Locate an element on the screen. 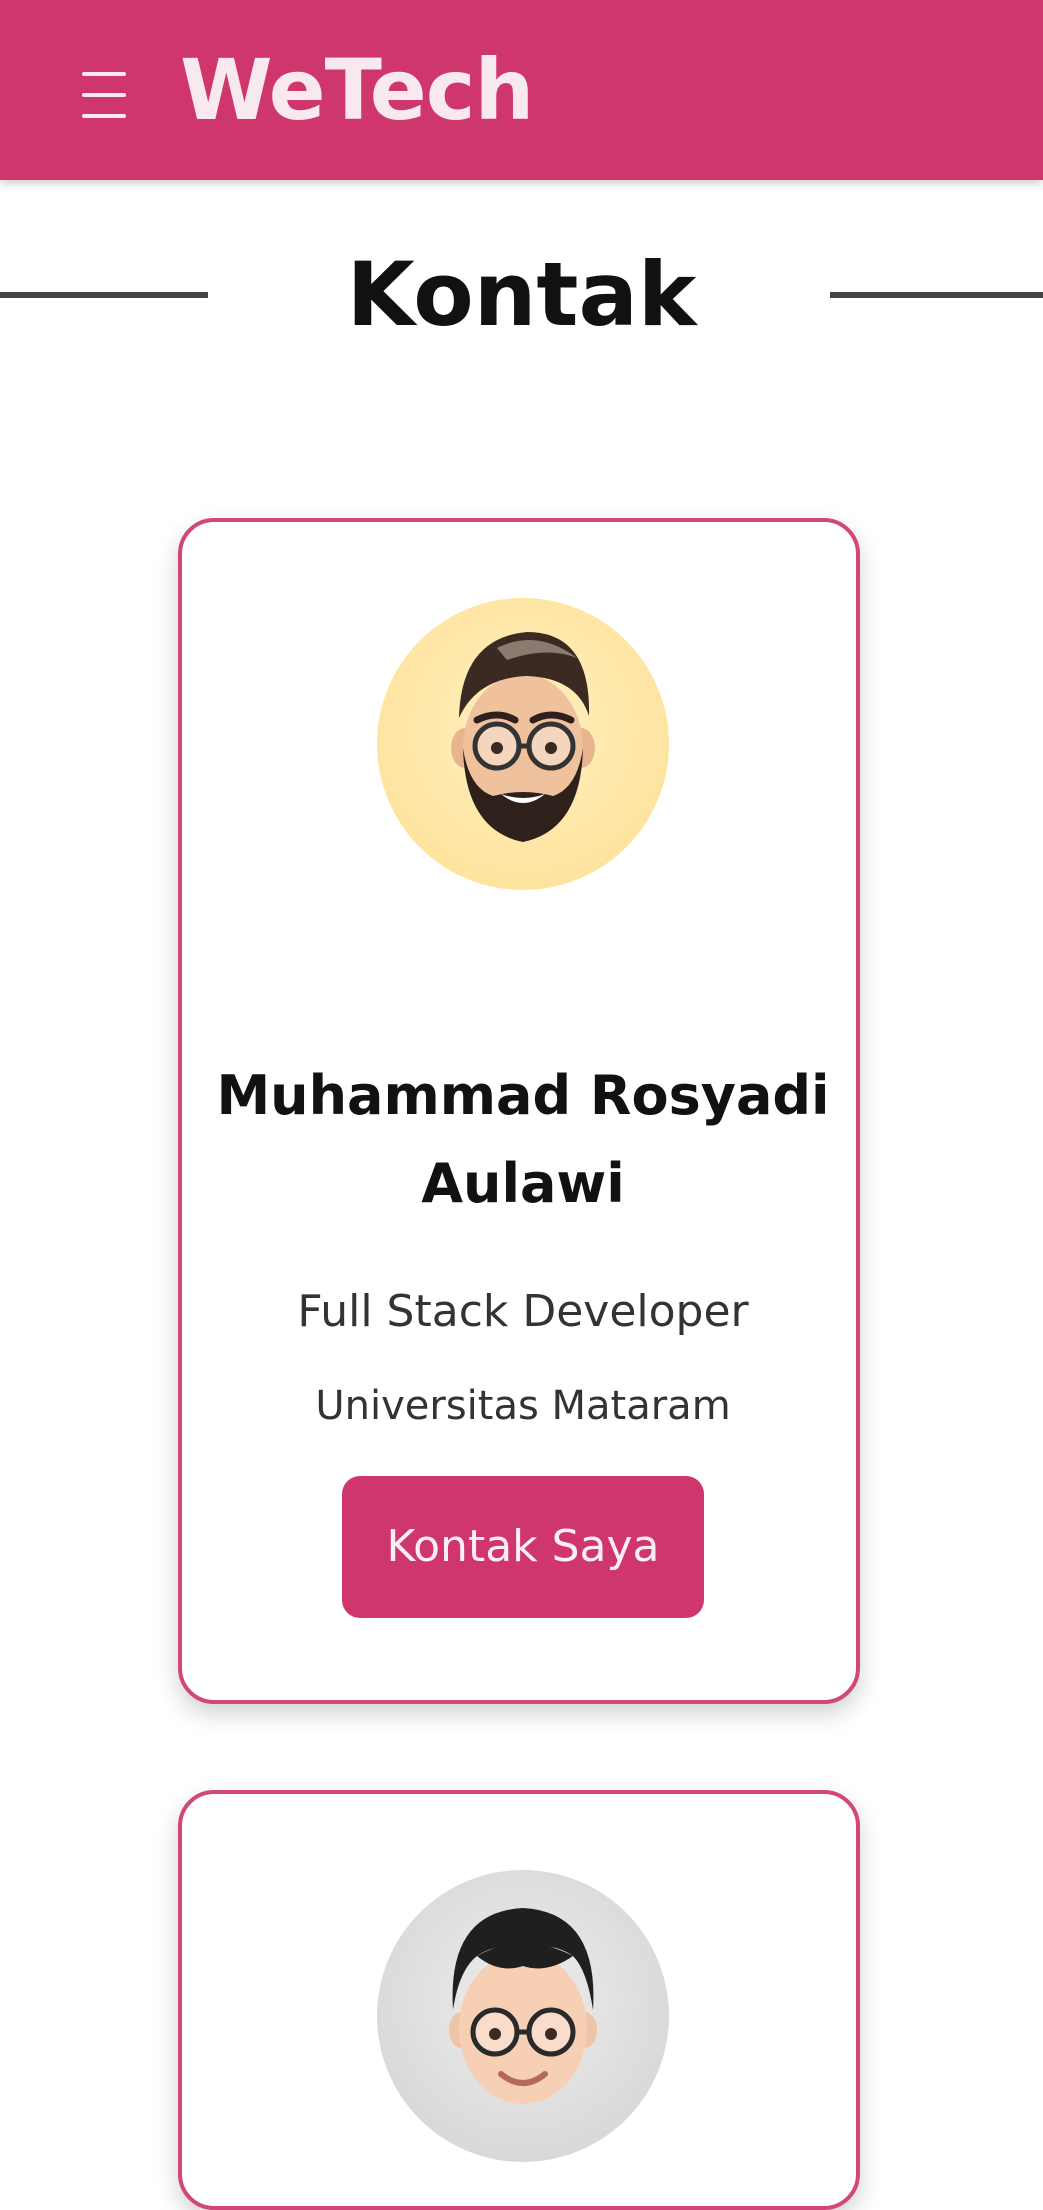  section-header: Kontak is located at coordinates (521, 295).